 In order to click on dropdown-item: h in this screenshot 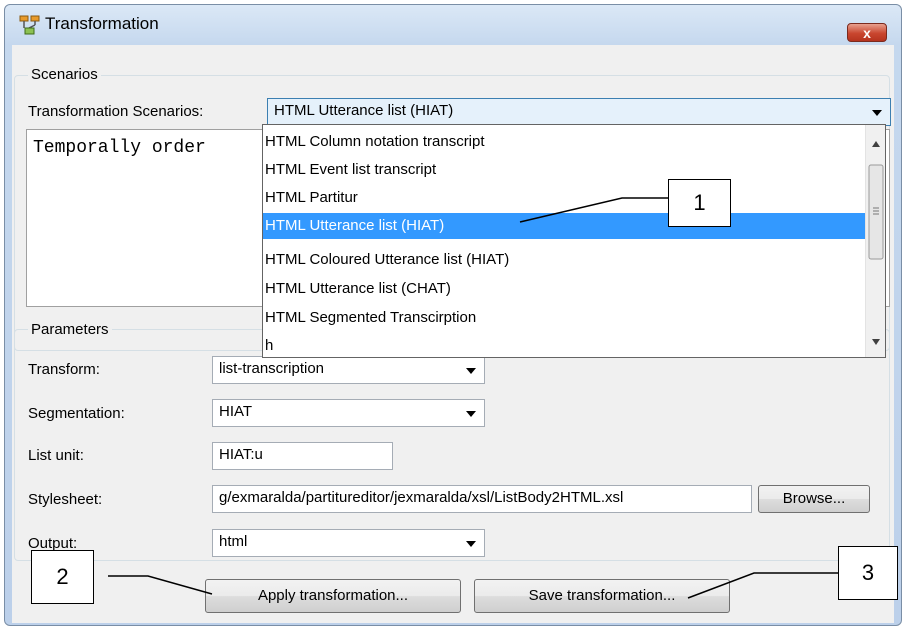, I will do `click(564, 347)`.